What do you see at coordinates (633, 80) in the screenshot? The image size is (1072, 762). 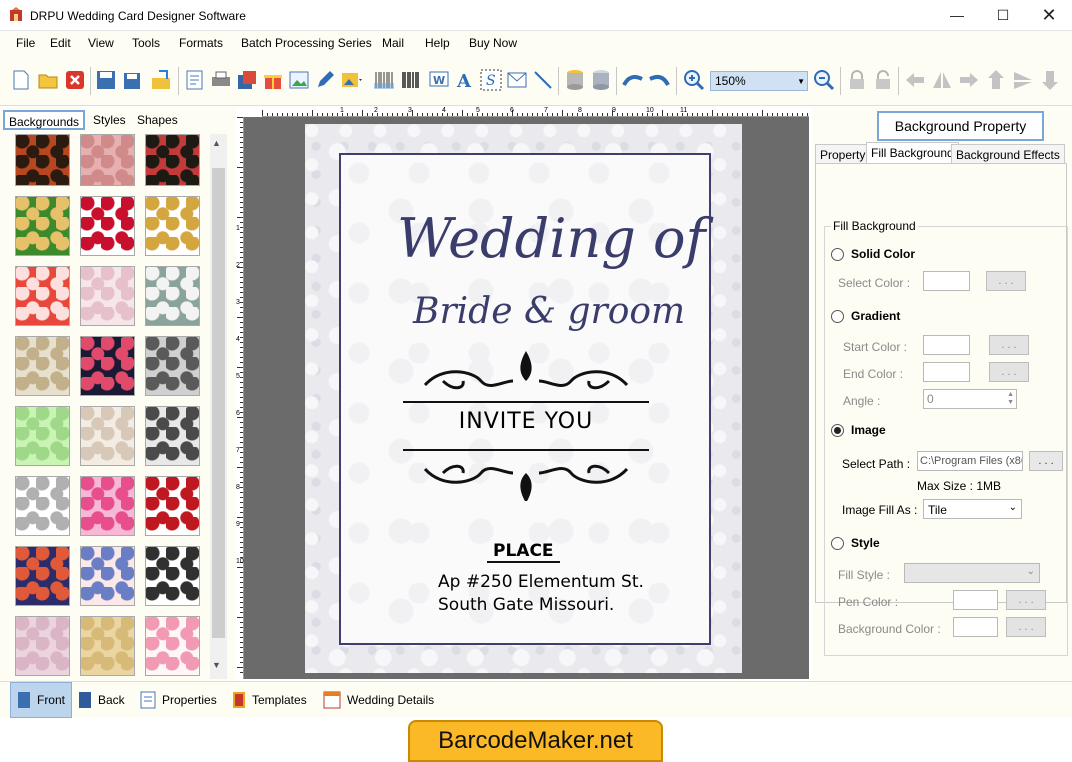 I see `undo-icon` at bounding box center [633, 80].